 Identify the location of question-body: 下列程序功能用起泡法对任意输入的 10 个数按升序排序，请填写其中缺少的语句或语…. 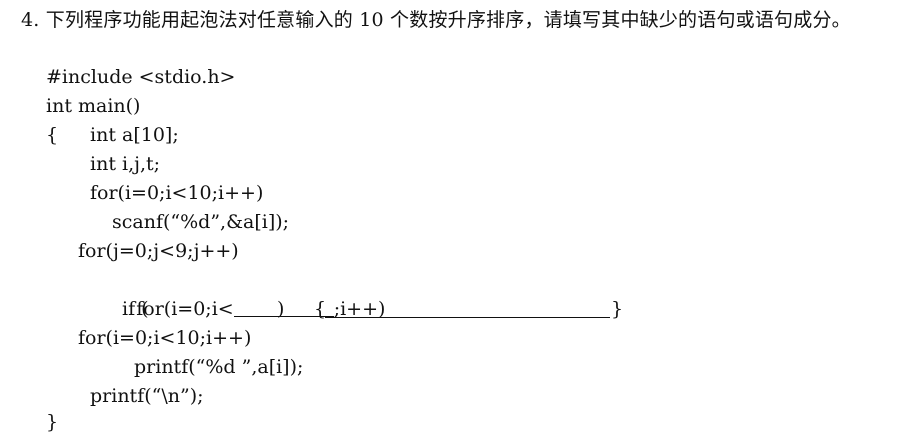
(448, 20).